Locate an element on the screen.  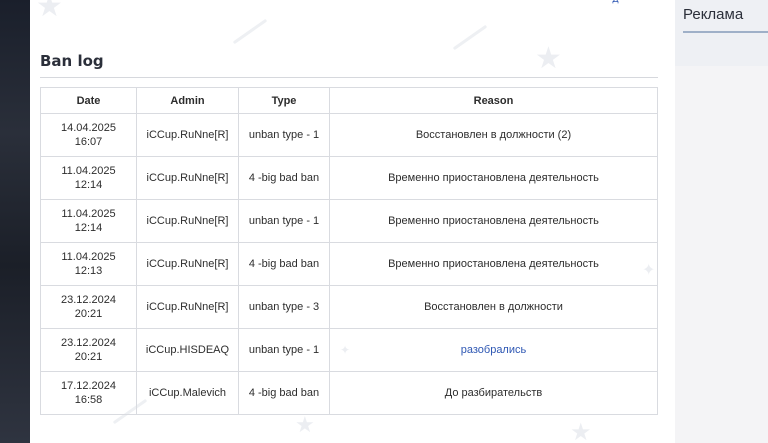
column-header-type: Type is located at coordinates (284, 100).